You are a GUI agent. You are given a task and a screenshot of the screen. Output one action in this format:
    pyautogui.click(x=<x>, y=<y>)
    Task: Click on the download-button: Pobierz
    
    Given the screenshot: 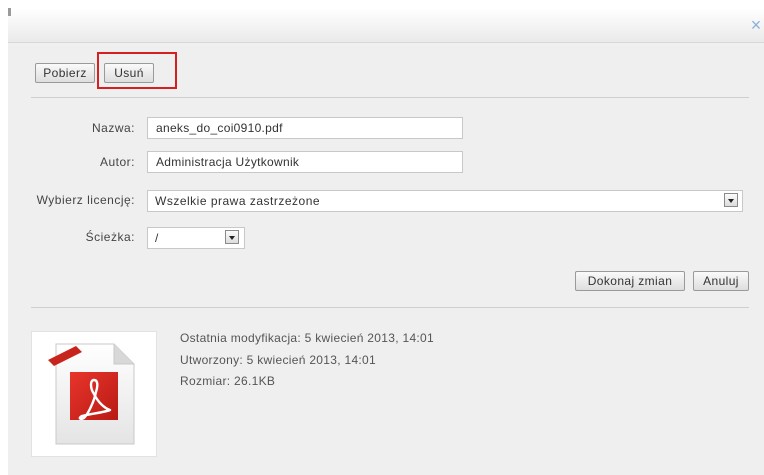 What is the action you would take?
    pyautogui.click(x=65, y=73)
    